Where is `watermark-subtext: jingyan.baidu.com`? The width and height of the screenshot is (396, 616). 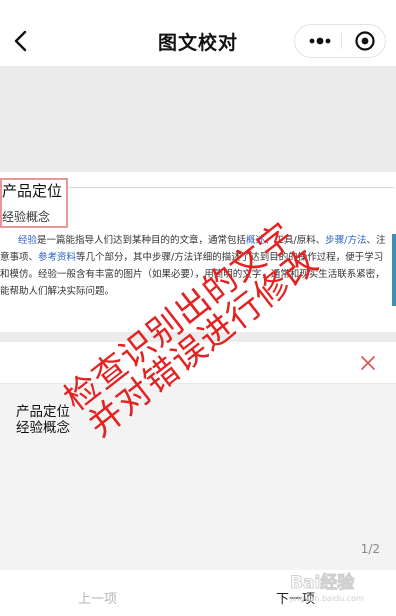
watermark-subtext: jingyan.baidu.com is located at coordinates (326, 598).